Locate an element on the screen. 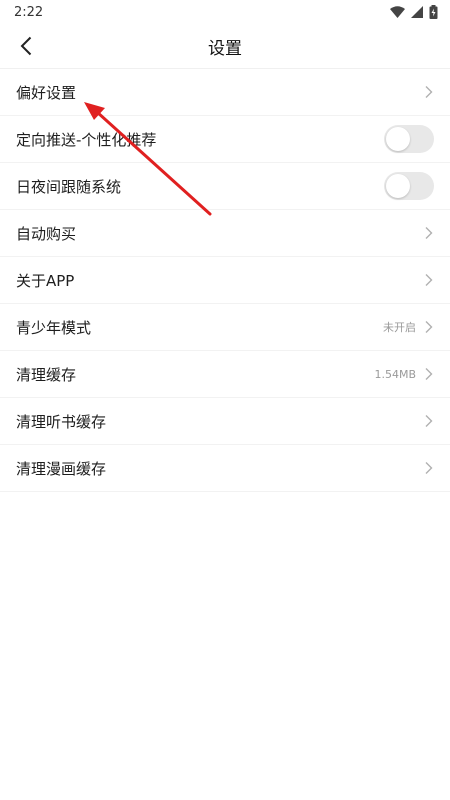 This screenshot has width=450, height=800. chevron-left-icon is located at coordinates (26, 46).